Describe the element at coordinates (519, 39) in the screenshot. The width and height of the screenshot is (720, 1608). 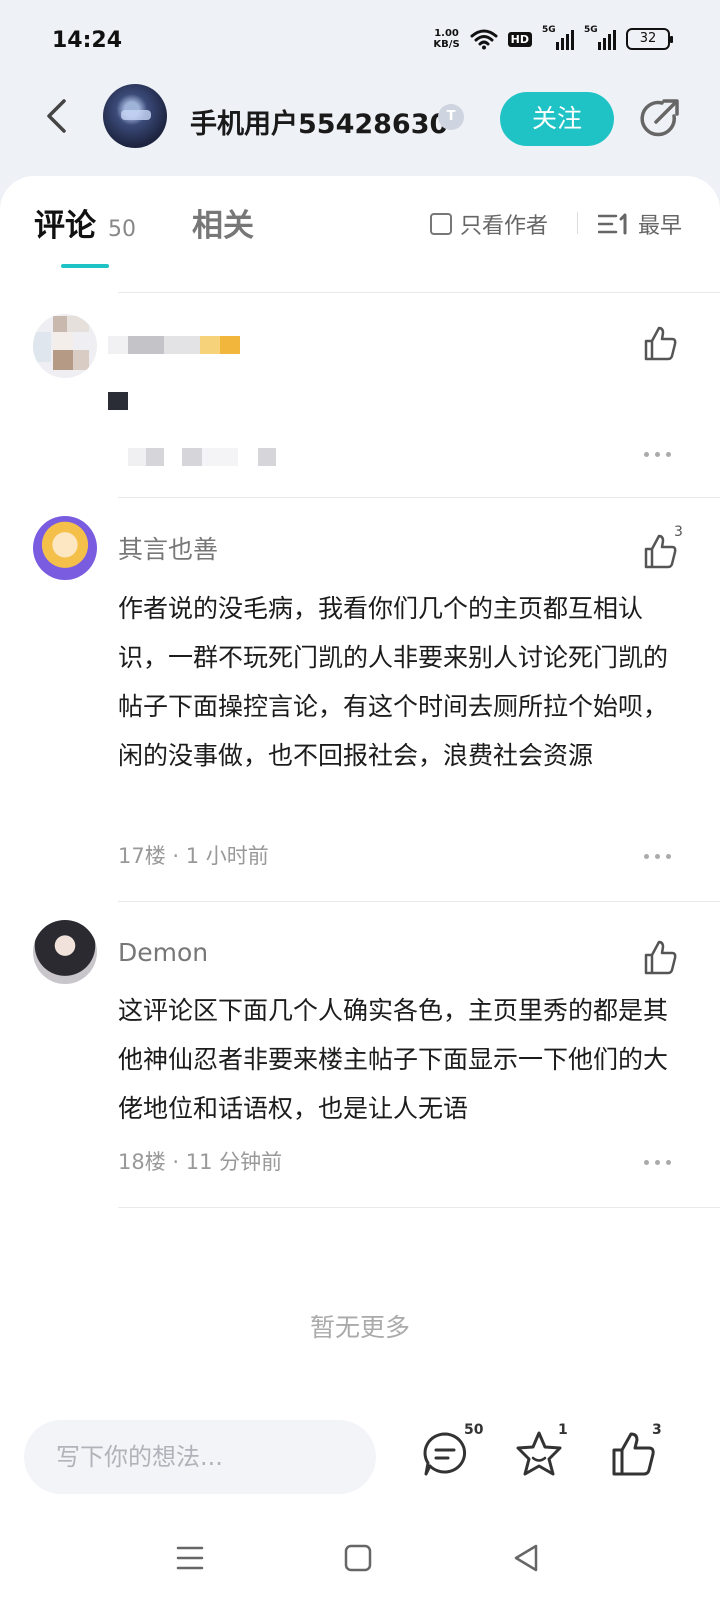
I see `hd-voice-badge: HD` at that location.